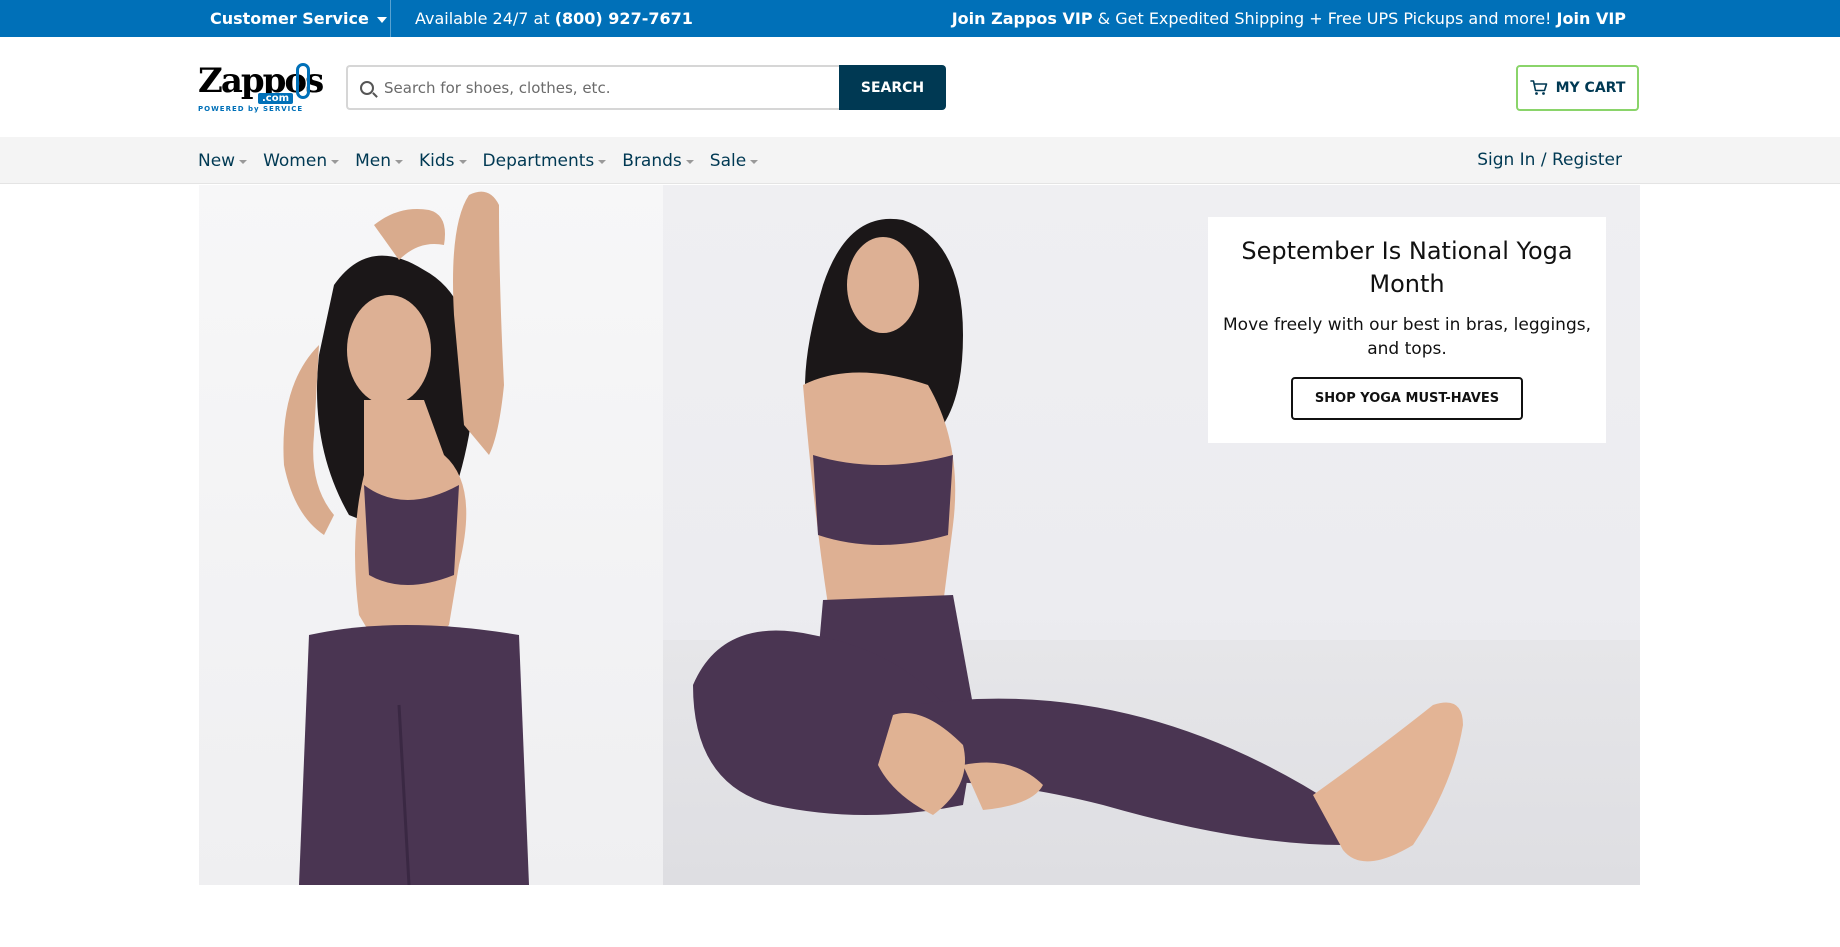 This screenshot has height=947, width=1840. Describe the element at coordinates (367, 87) in the screenshot. I see `search-icon` at that location.